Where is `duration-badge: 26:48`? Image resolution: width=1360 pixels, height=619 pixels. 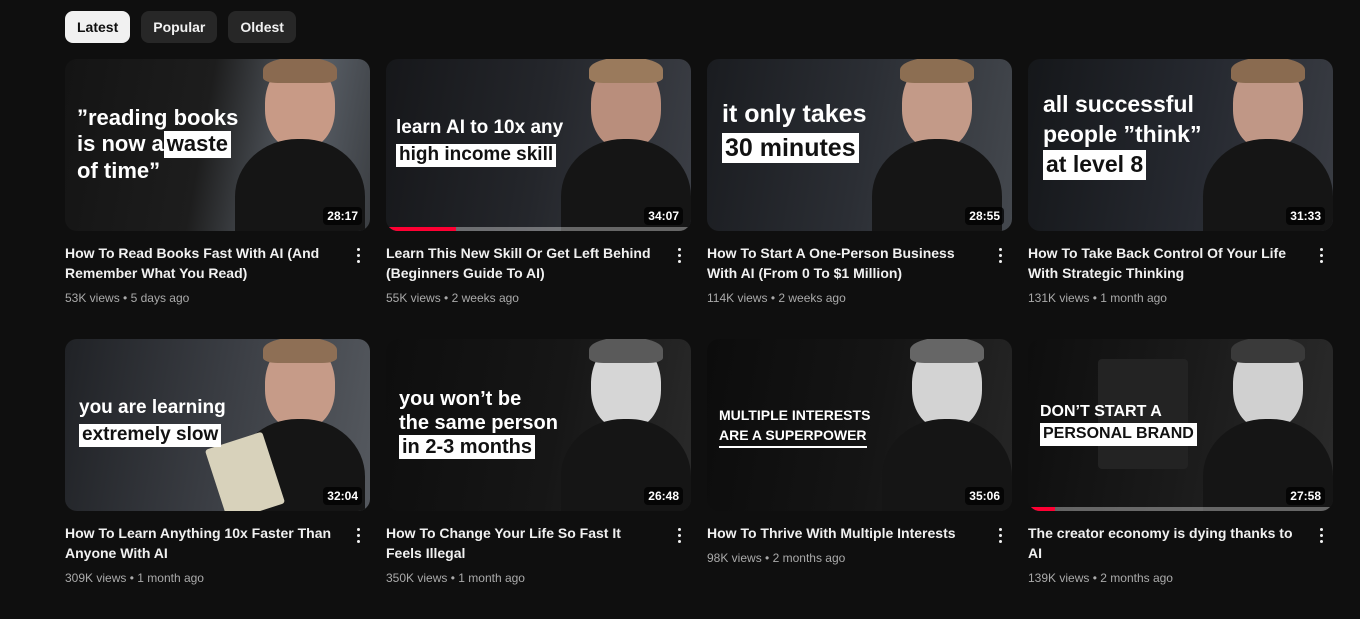 duration-badge: 26:48 is located at coordinates (663, 496).